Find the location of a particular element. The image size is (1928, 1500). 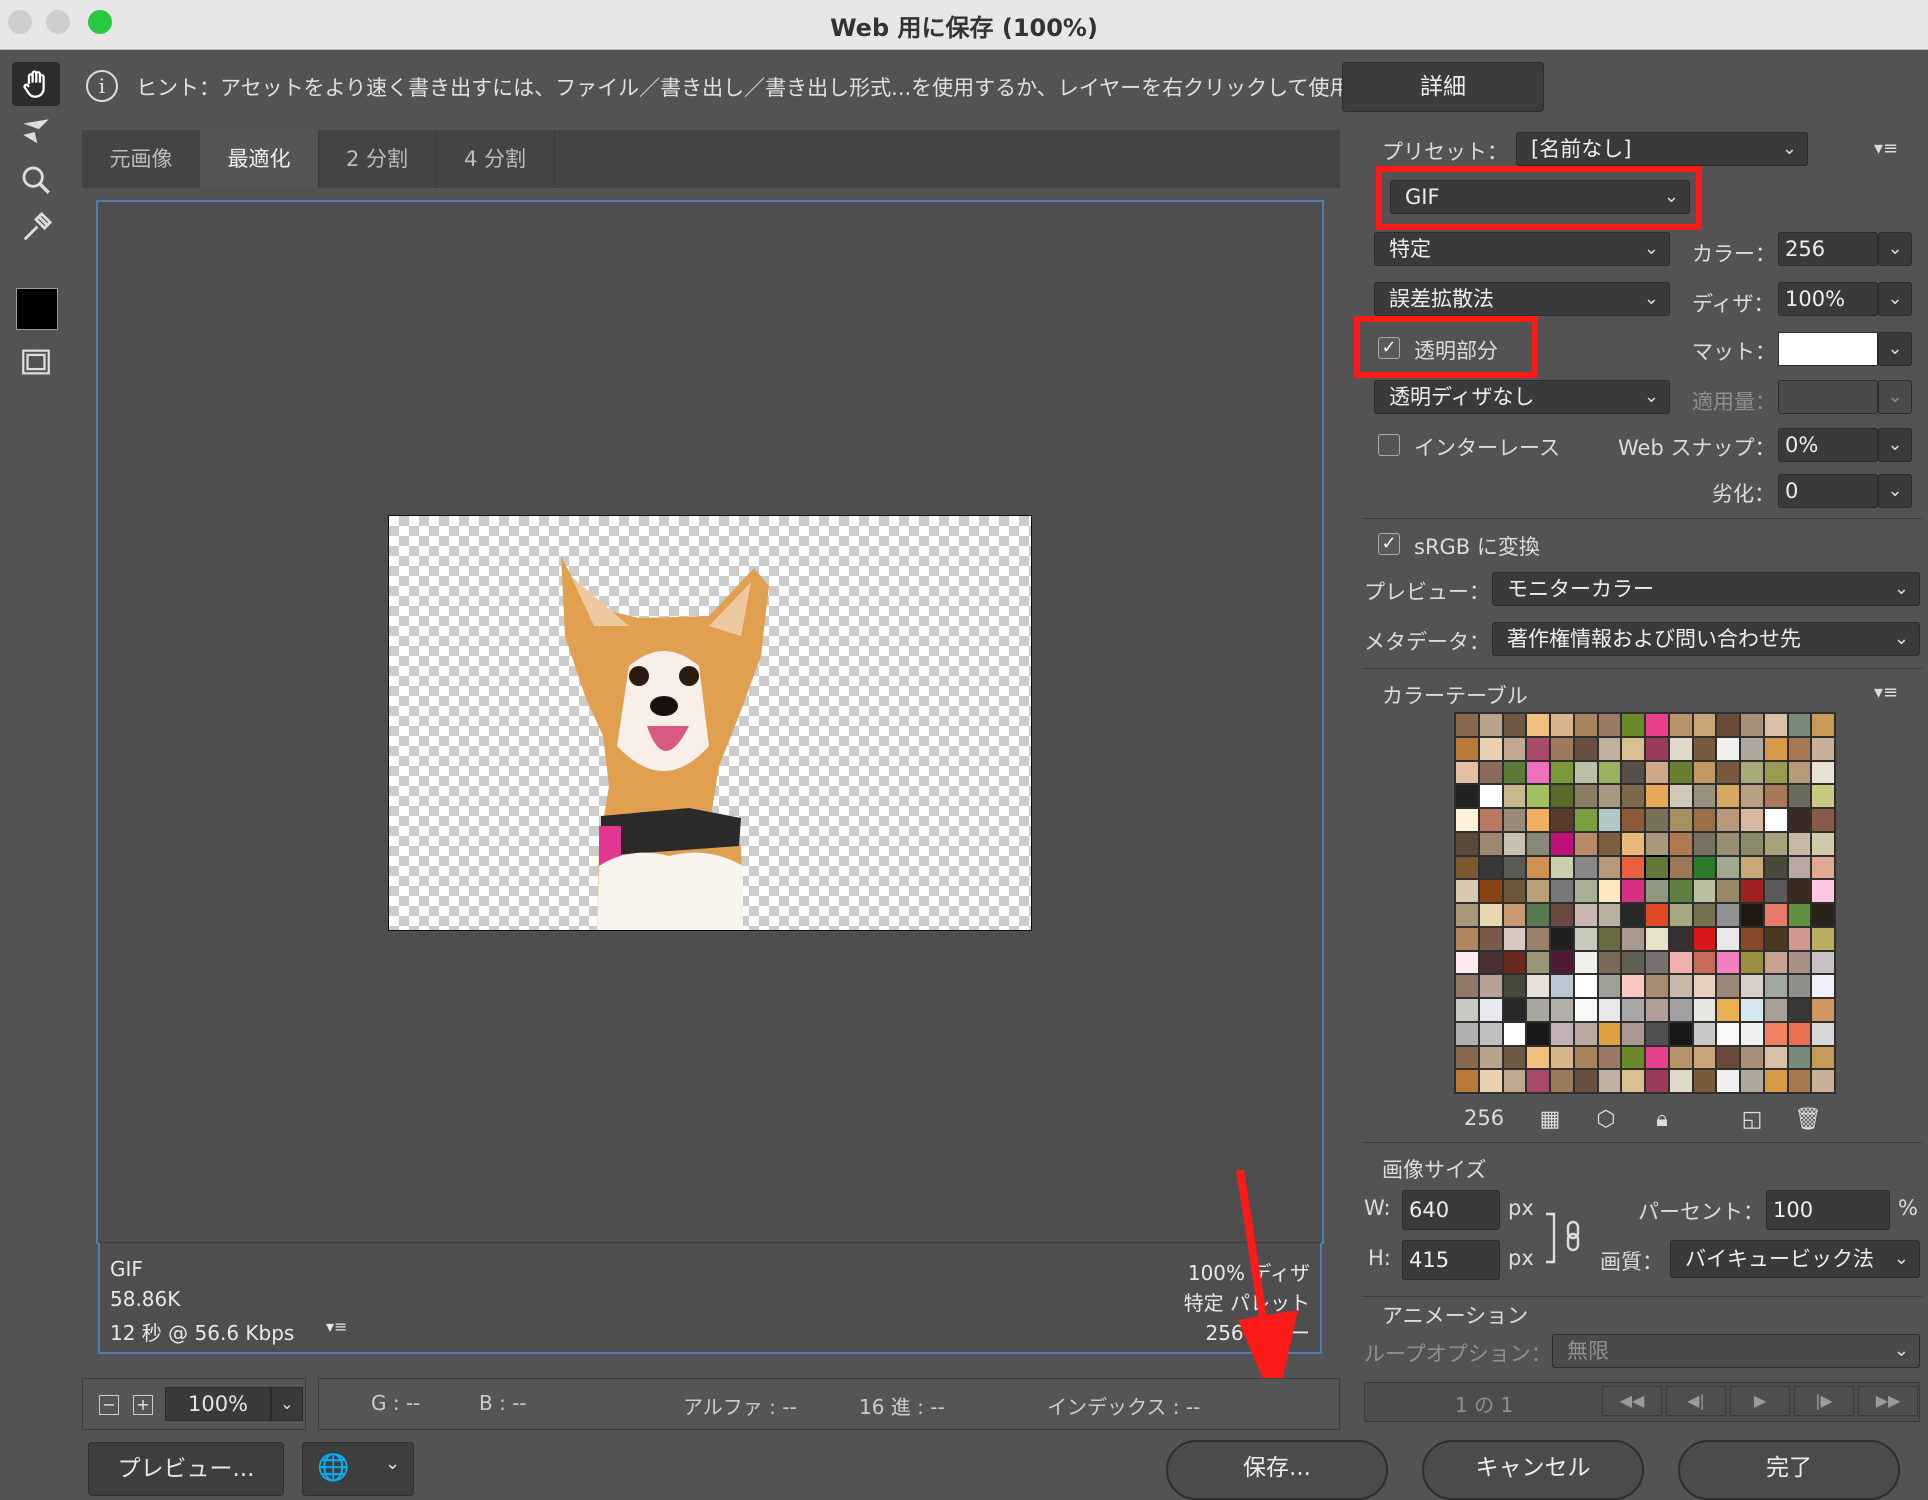

zoom-in-icon: + is located at coordinates (143, 1405).